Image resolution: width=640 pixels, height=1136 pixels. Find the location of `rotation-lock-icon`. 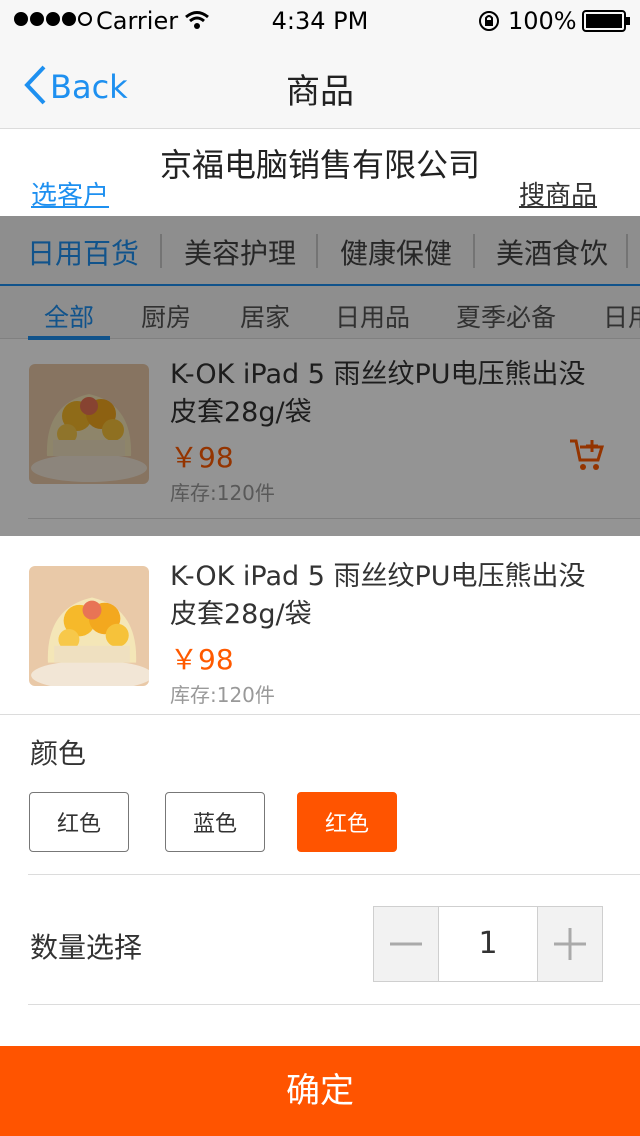

rotation-lock-icon is located at coordinates (489, 21).